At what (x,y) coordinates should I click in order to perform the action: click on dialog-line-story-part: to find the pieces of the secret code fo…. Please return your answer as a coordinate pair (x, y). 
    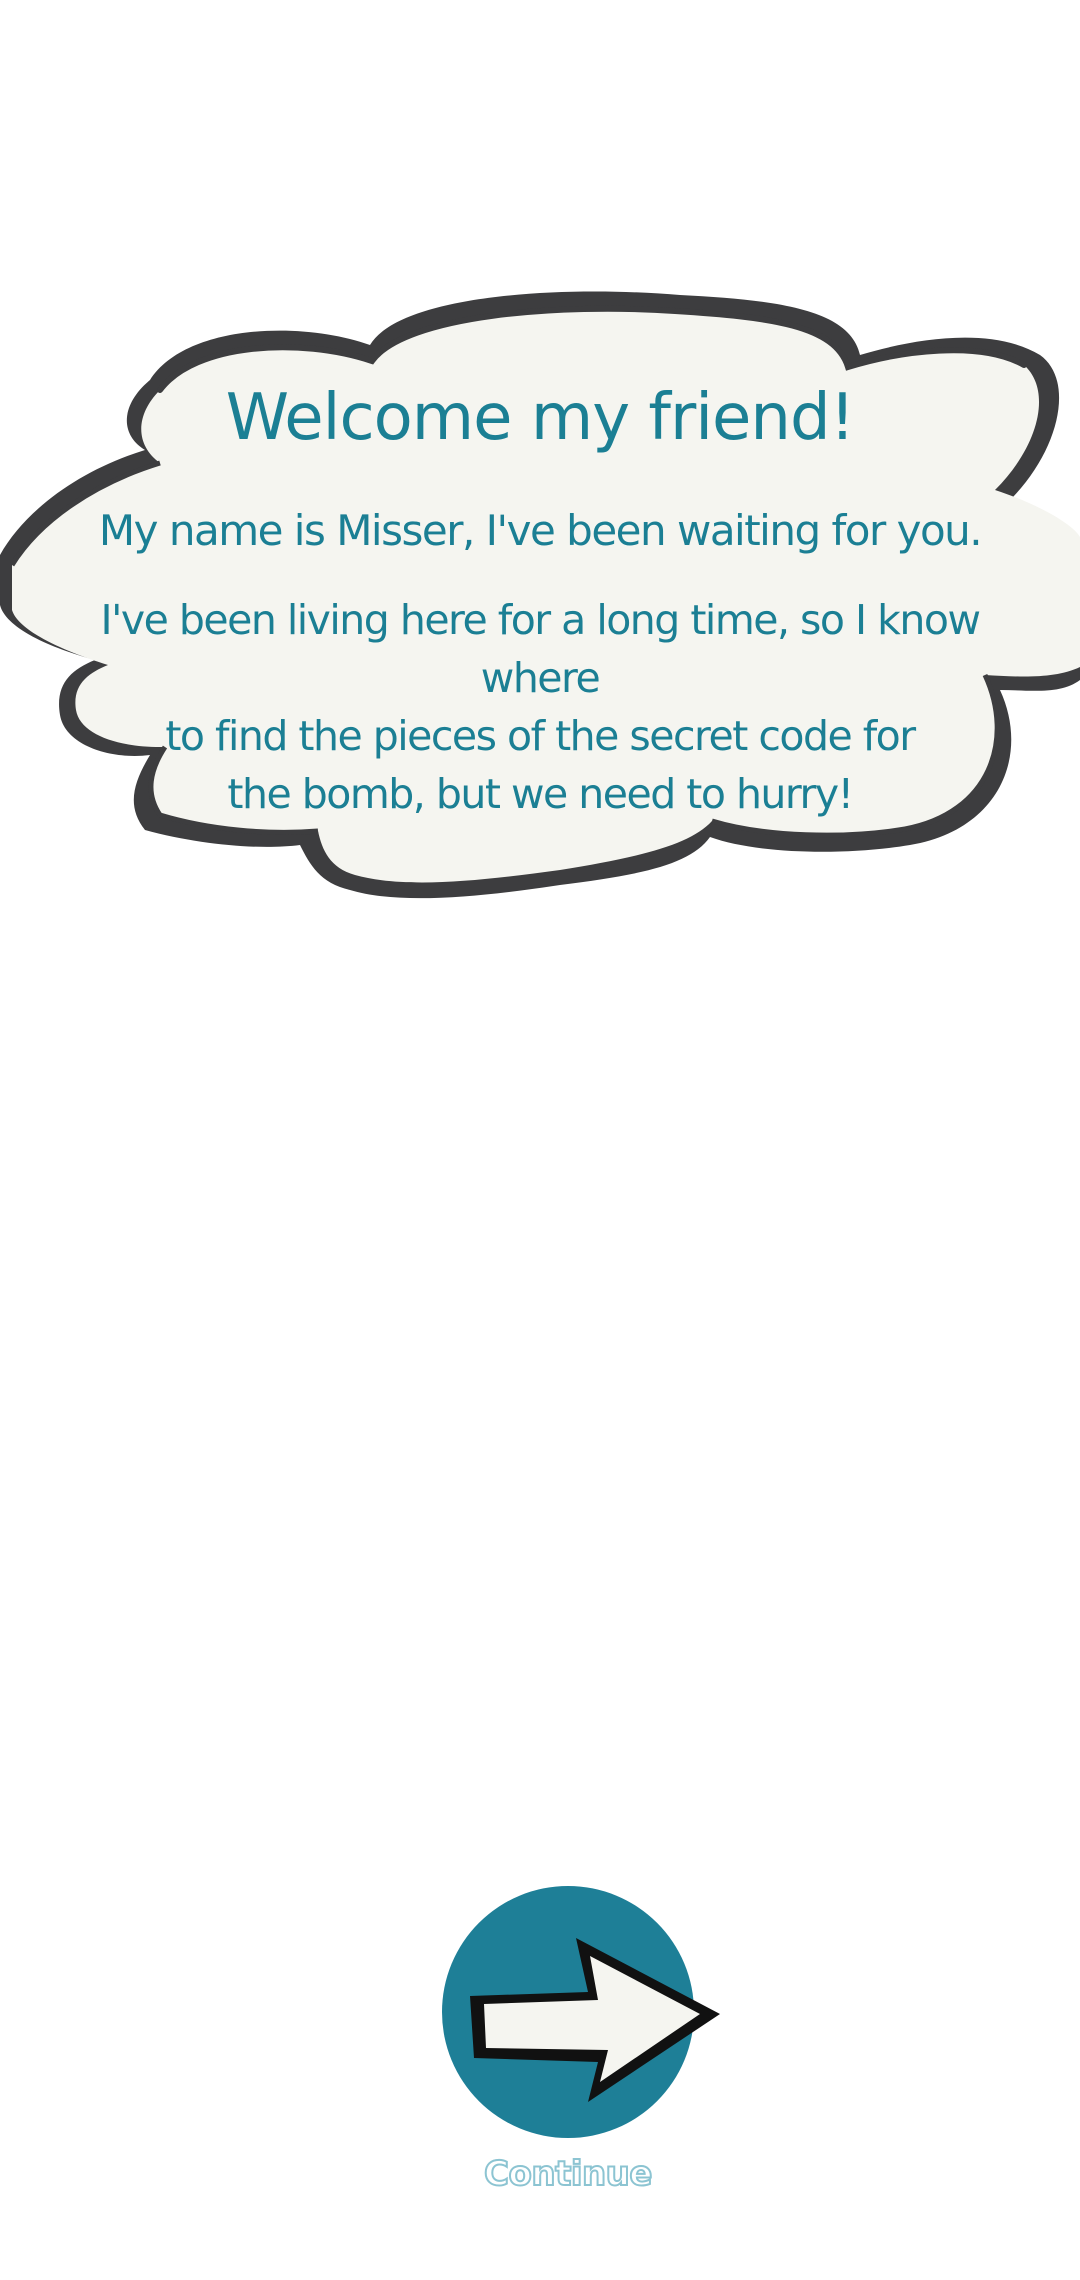
    Looking at the image, I should click on (540, 736).